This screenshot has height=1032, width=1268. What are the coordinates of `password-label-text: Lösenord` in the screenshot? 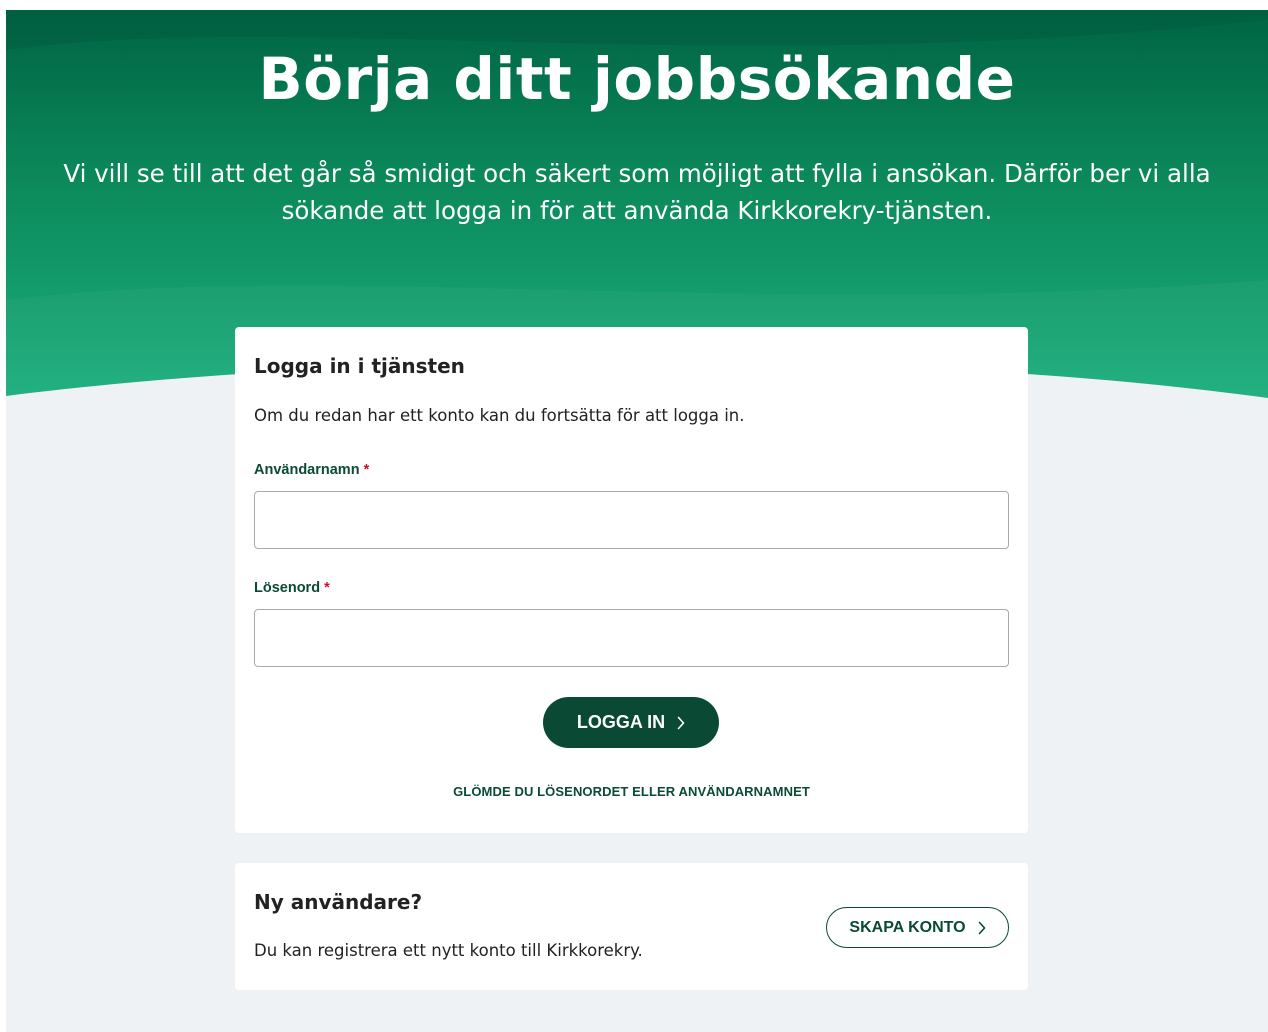 It's located at (287, 588).